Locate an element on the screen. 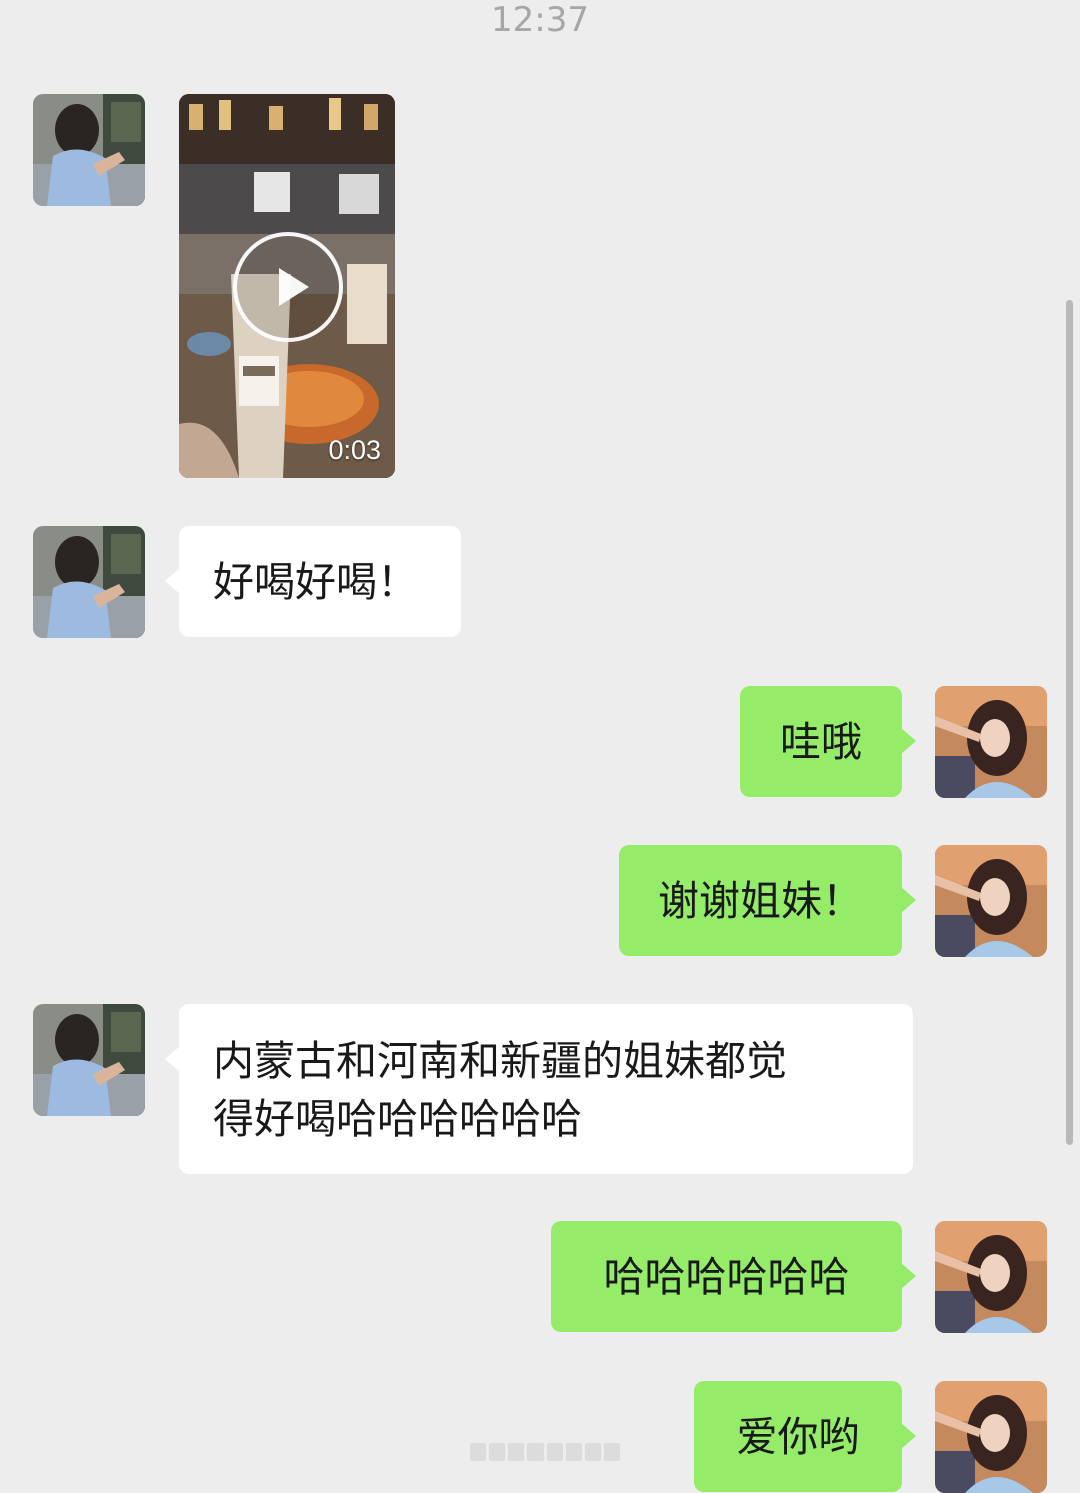  timestamp: 12:37 is located at coordinates (540, 20).